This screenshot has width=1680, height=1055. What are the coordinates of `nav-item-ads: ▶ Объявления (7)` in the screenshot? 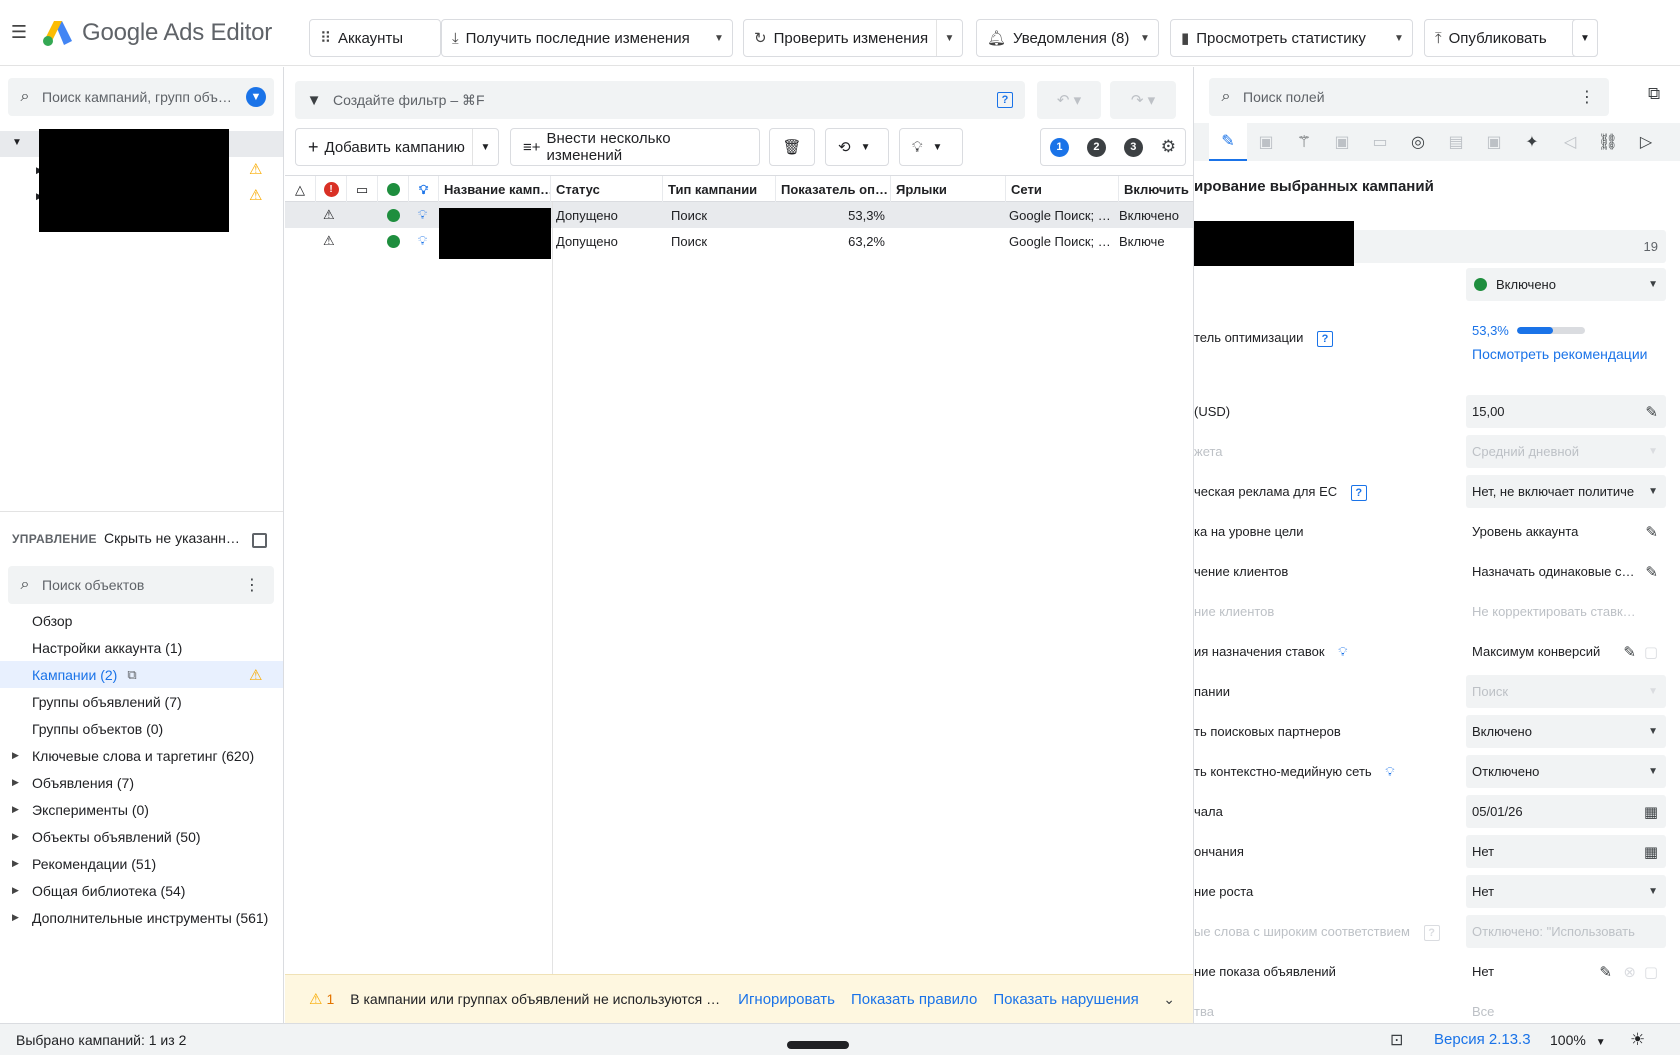 It's located at (141, 782).